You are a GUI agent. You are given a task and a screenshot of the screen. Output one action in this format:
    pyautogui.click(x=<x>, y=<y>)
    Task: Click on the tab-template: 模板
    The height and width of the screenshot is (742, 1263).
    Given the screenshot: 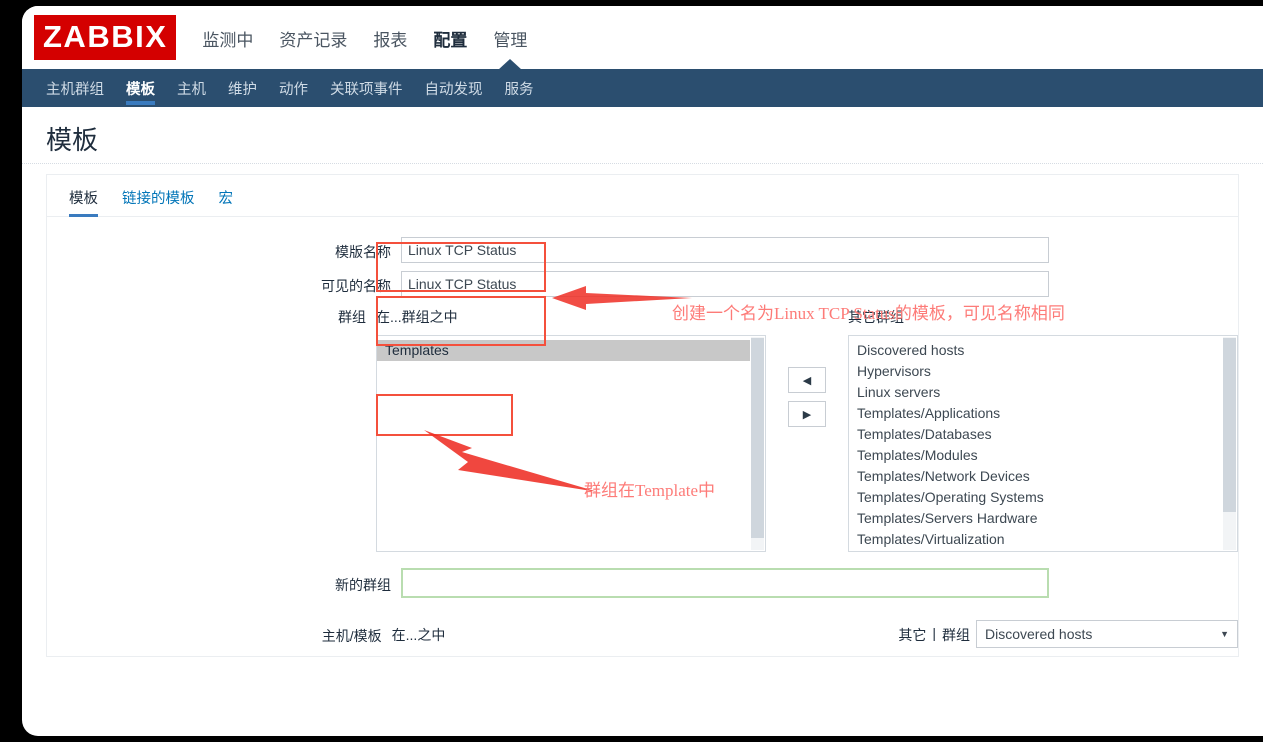 What is the action you would take?
    pyautogui.click(x=83, y=202)
    